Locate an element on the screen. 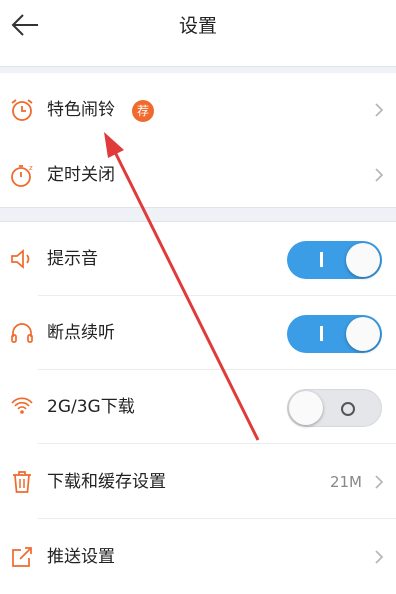 The width and height of the screenshot is (396, 594). settings-row-timer-close: z 定时关闭 is located at coordinates (198, 175).